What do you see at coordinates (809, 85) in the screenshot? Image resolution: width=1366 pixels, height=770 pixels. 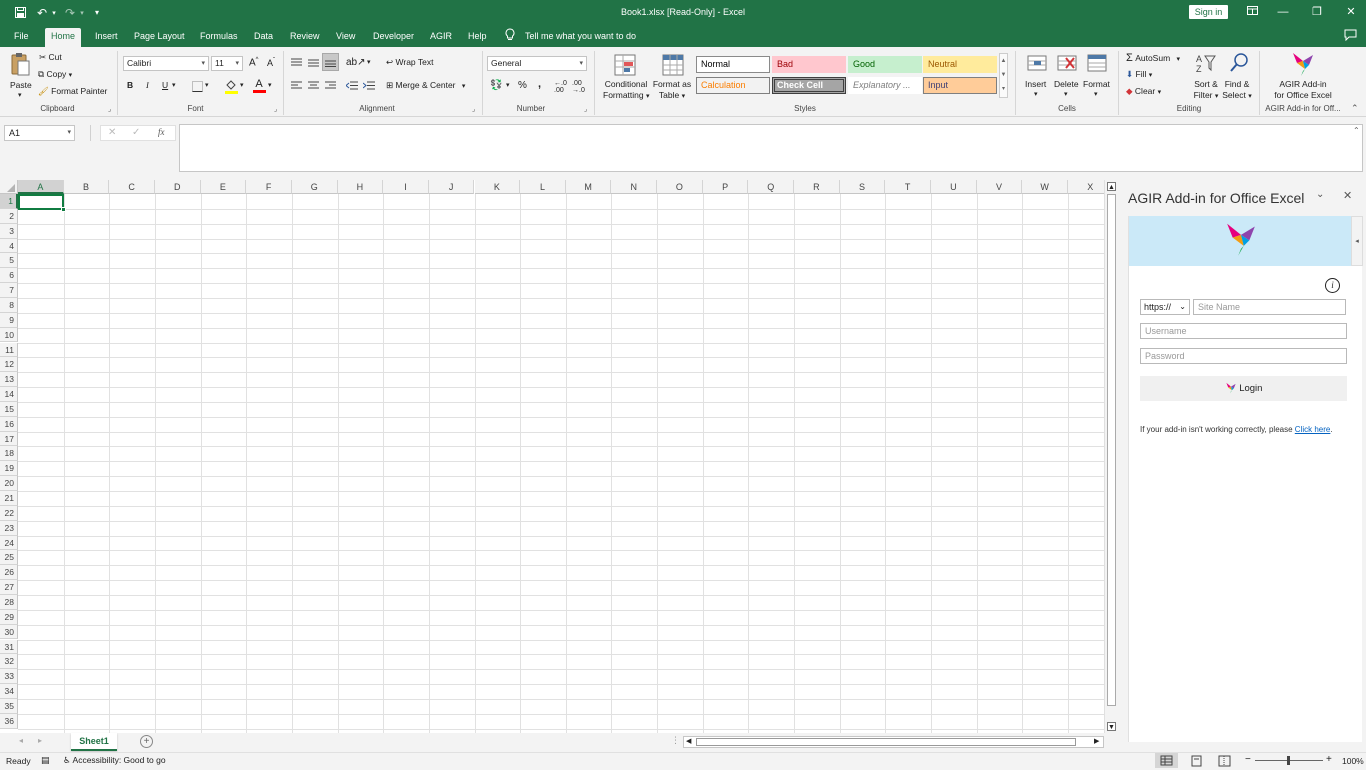 I see `cell-style-check-cell: Check Cell` at bounding box center [809, 85].